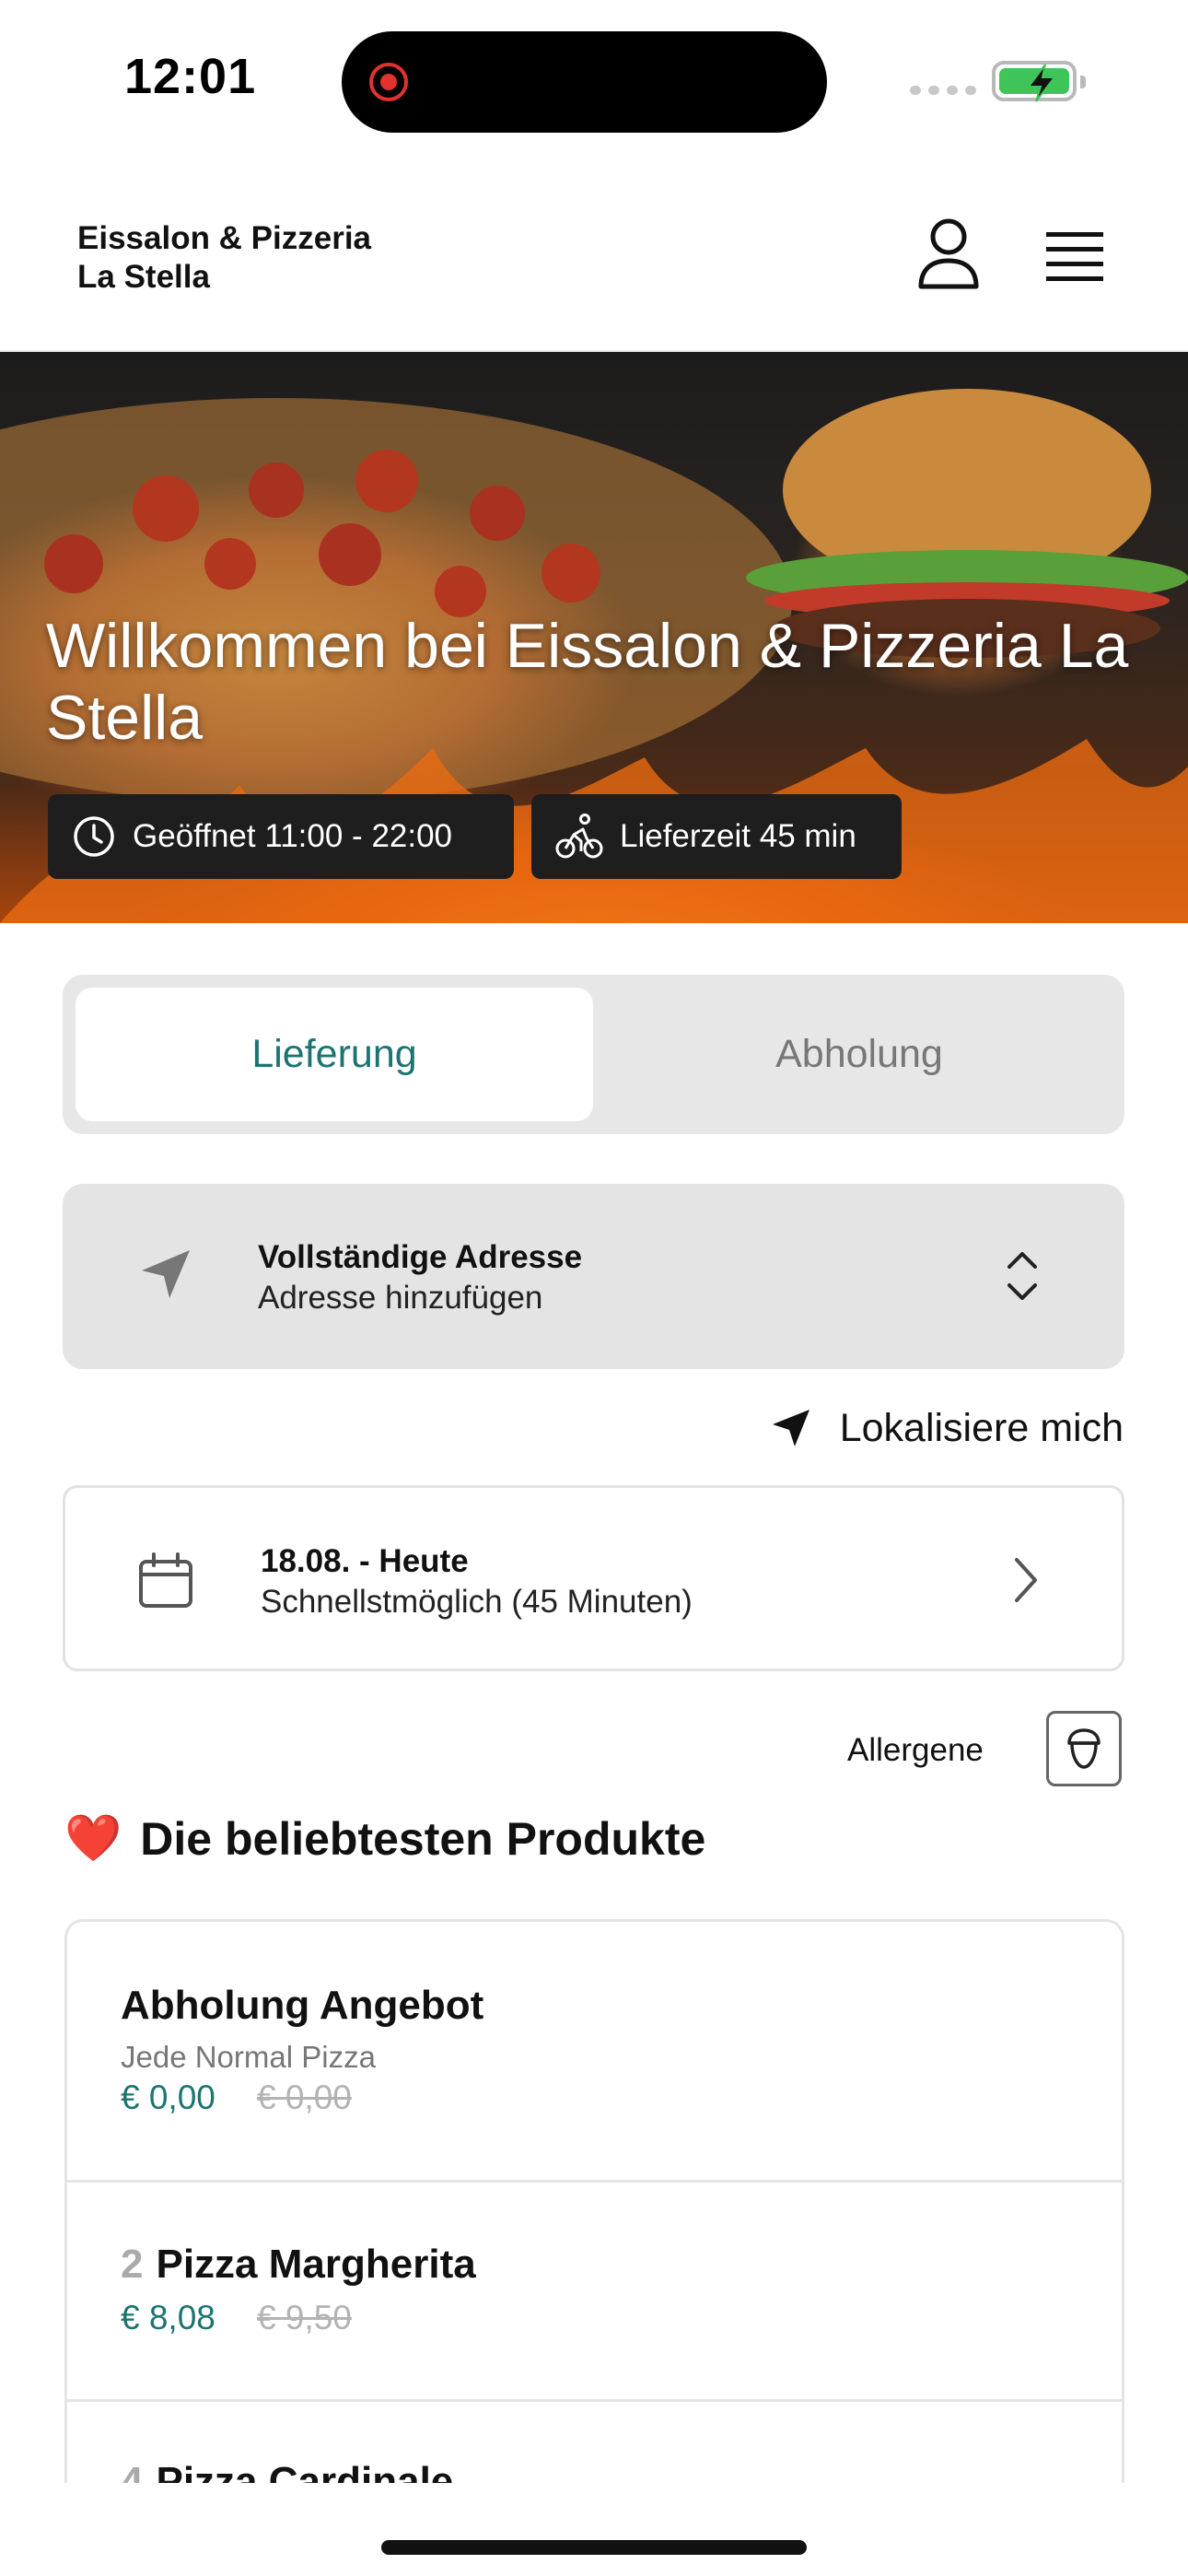  Describe the element at coordinates (477, 1602) in the screenshot. I see `date-subtitle: Schnellstmöglich (45 Minuten)` at that location.